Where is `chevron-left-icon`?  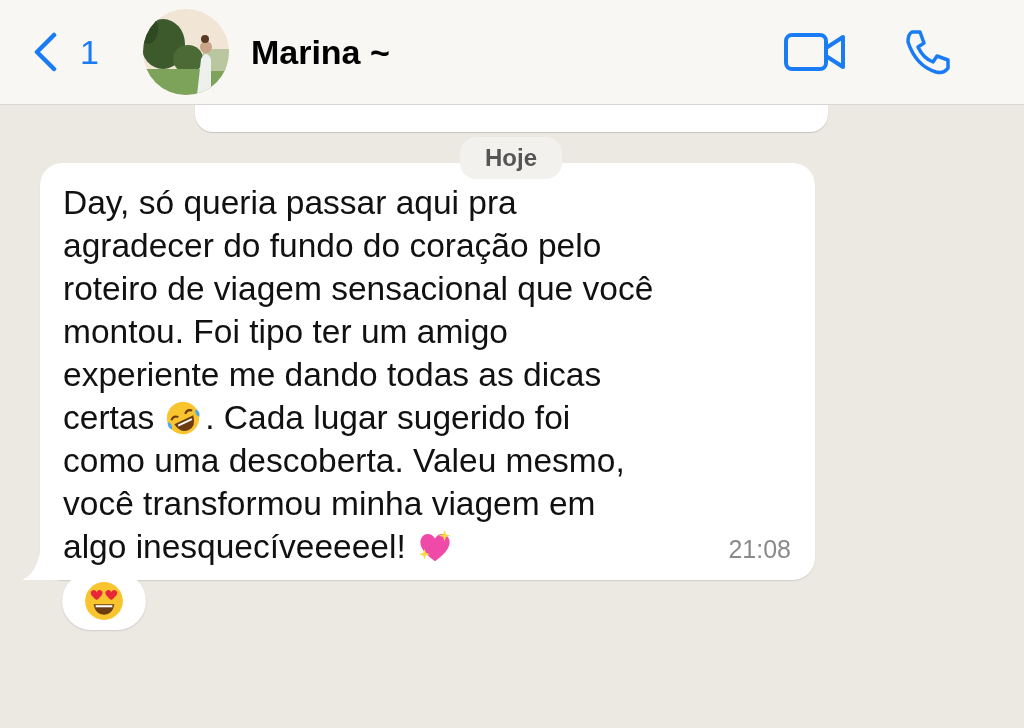
chevron-left-icon is located at coordinates (45, 52).